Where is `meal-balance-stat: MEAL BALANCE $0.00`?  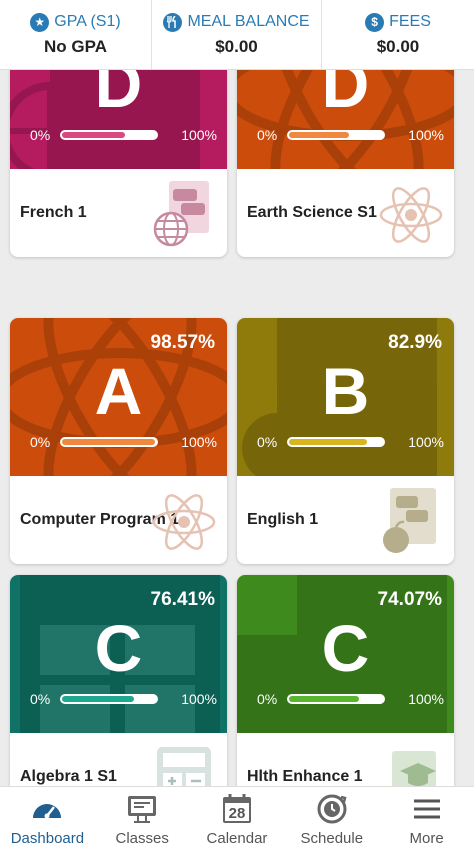
meal-balance-stat: MEAL BALANCE $0.00 is located at coordinates (237, 34).